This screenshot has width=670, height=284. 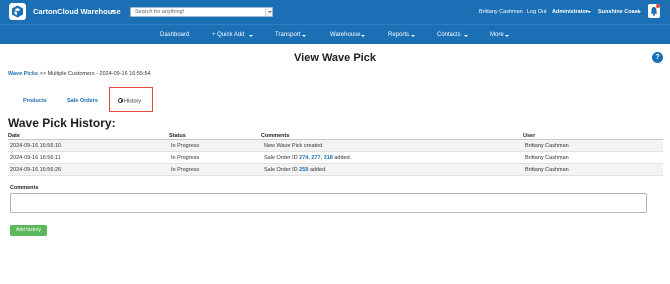 I want to click on nav-reports: Reports, so click(x=398, y=35).